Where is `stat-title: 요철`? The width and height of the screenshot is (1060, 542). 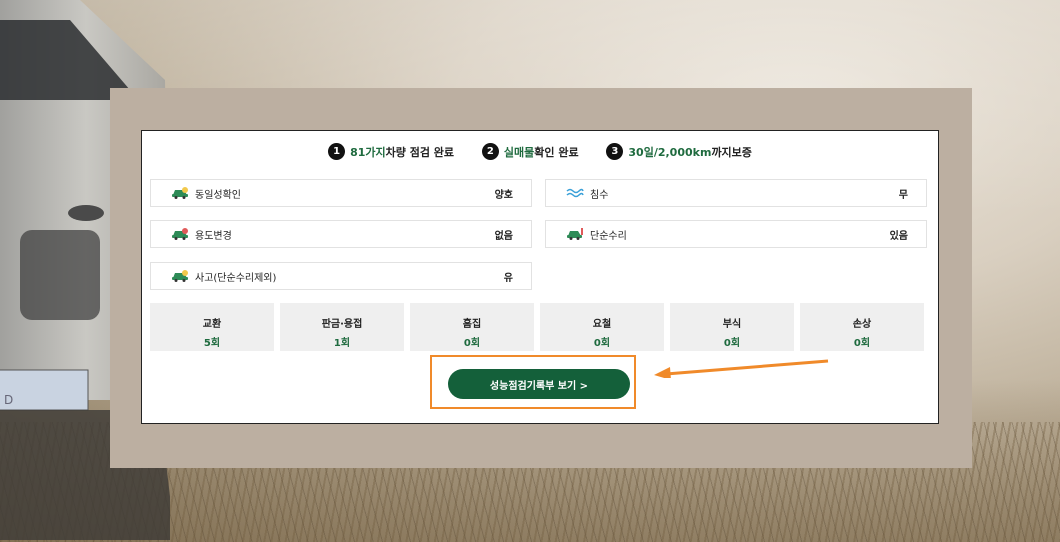 stat-title: 요철 is located at coordinates (602, 324).